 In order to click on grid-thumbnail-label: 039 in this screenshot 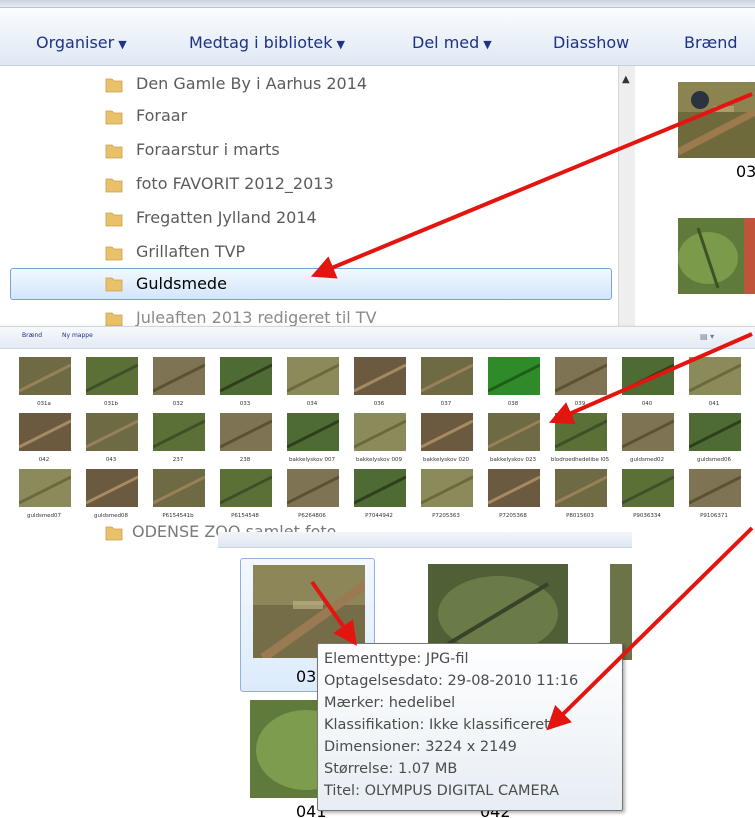, I will do `click(580, 404)`.